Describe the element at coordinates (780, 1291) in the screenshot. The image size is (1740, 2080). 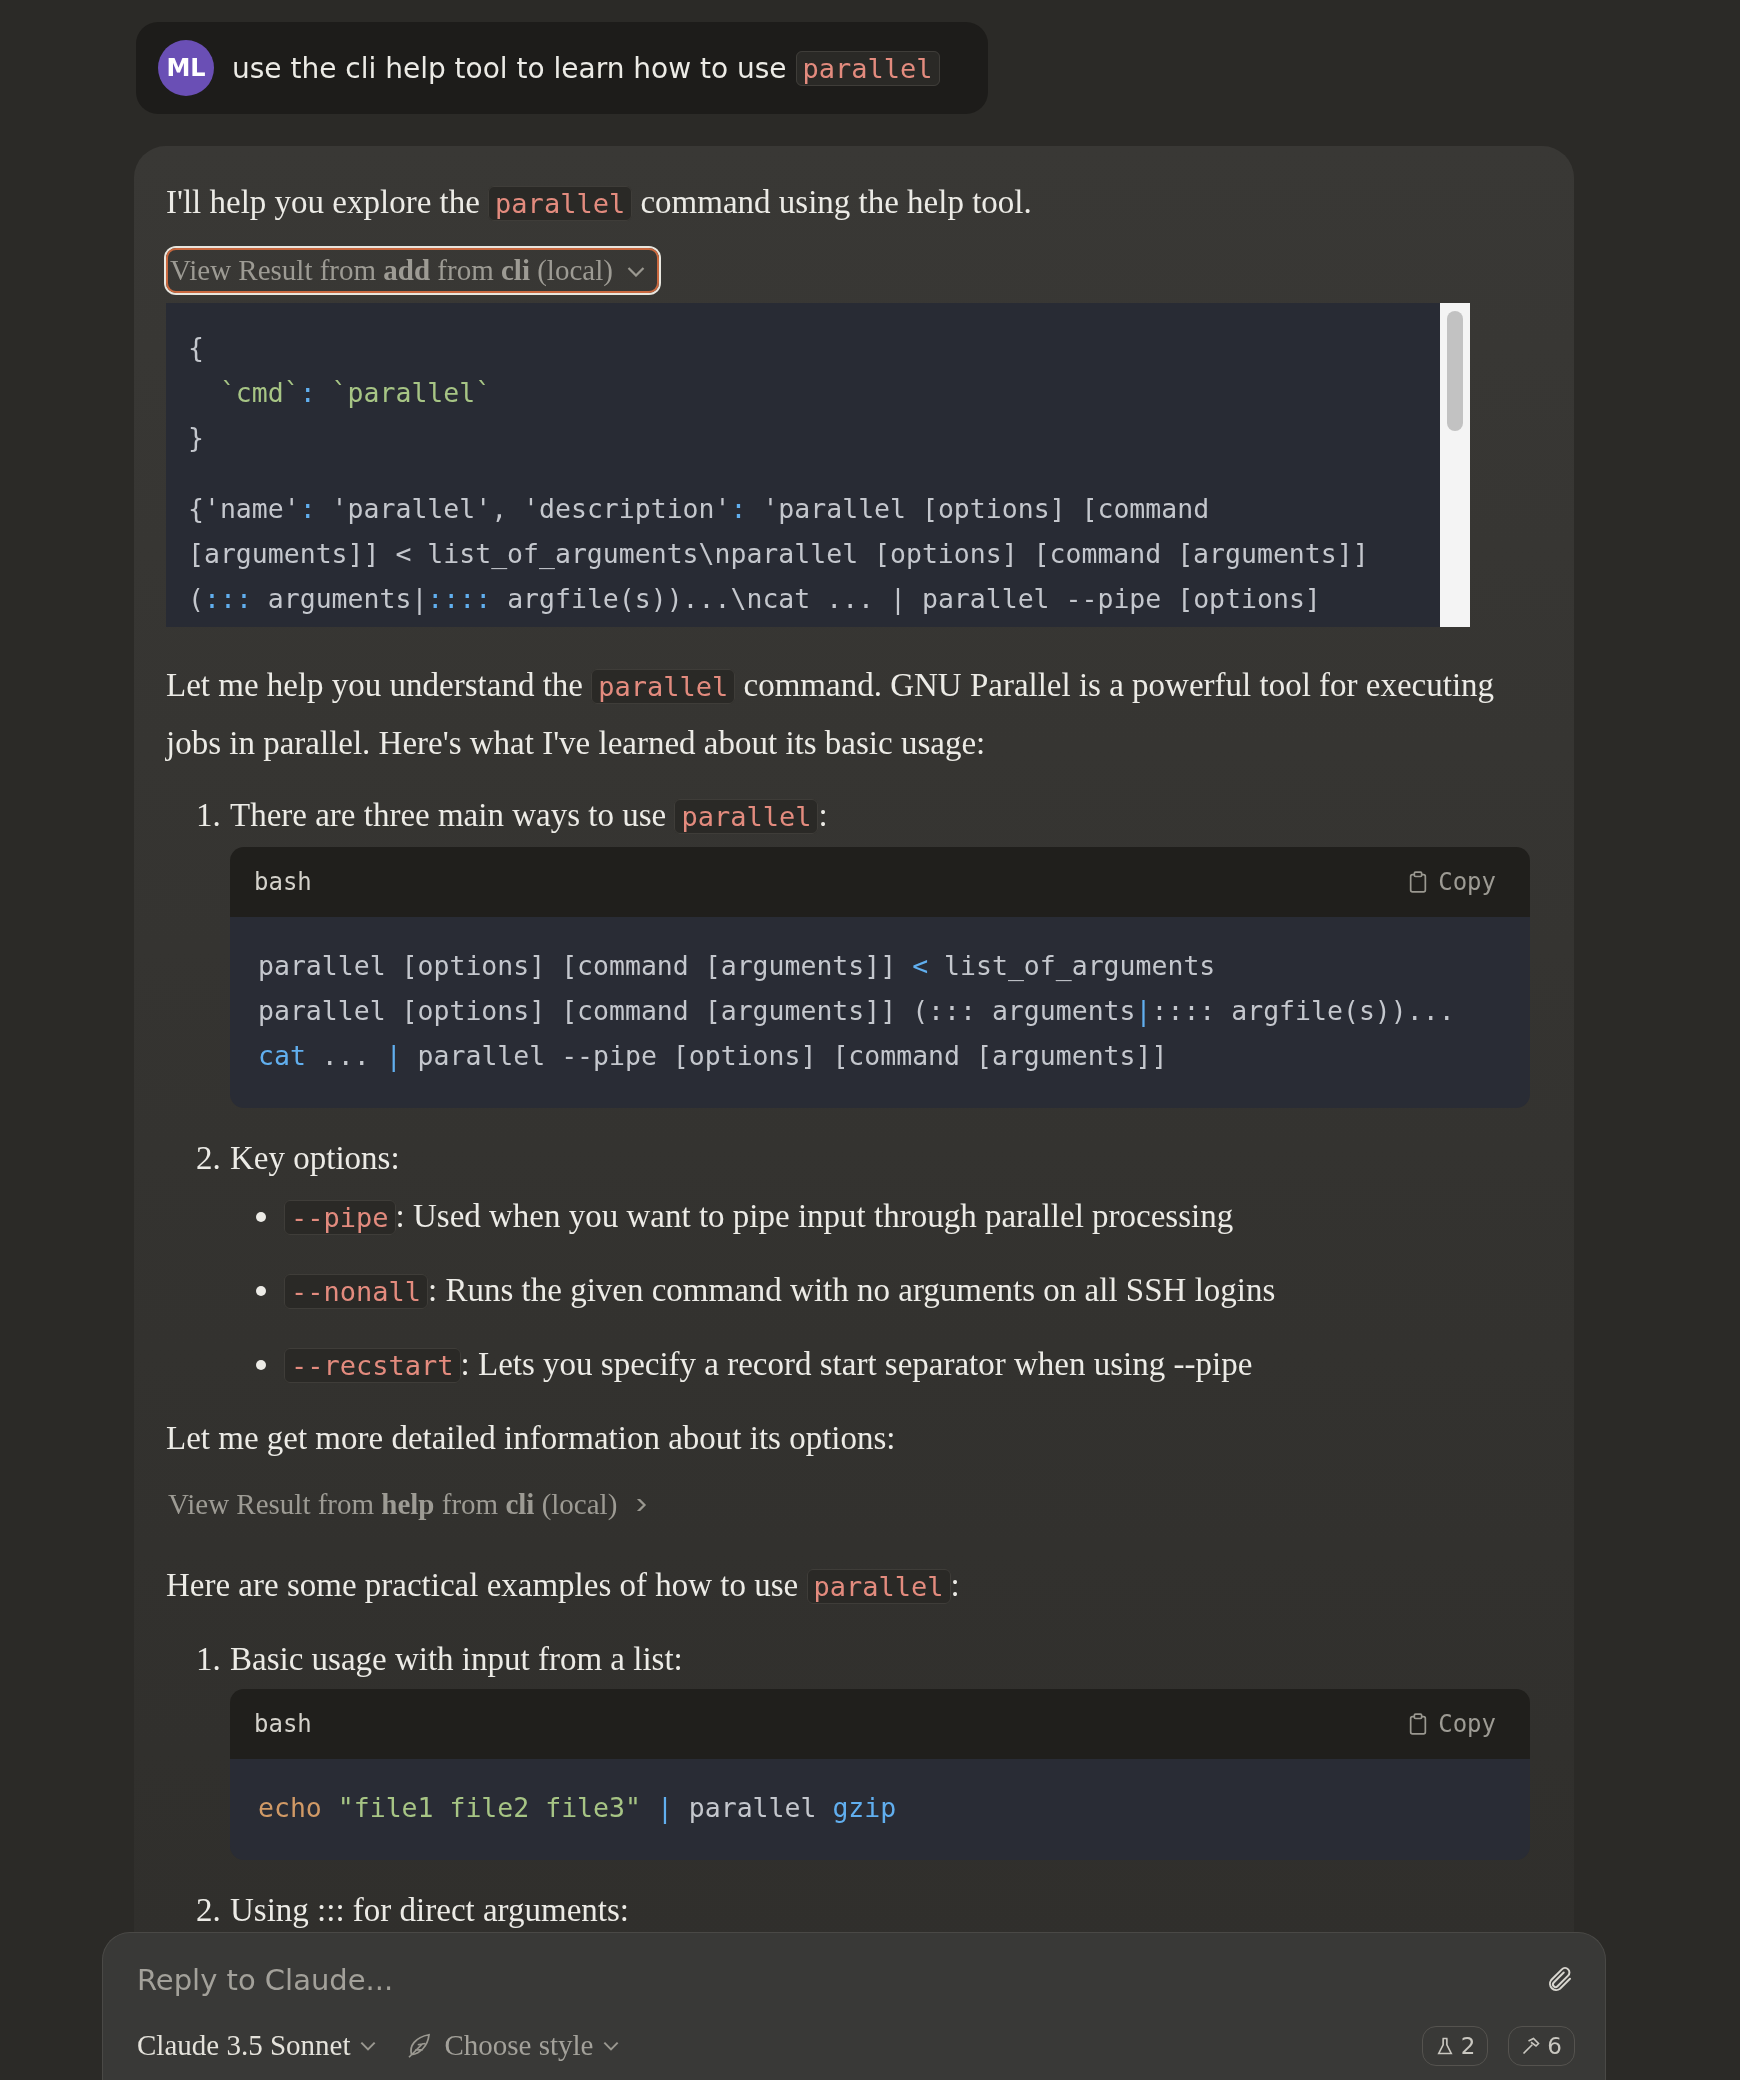
I see `list-item-text: --nonall : Runs the given command with no arguments on all SSH logins` at that location.